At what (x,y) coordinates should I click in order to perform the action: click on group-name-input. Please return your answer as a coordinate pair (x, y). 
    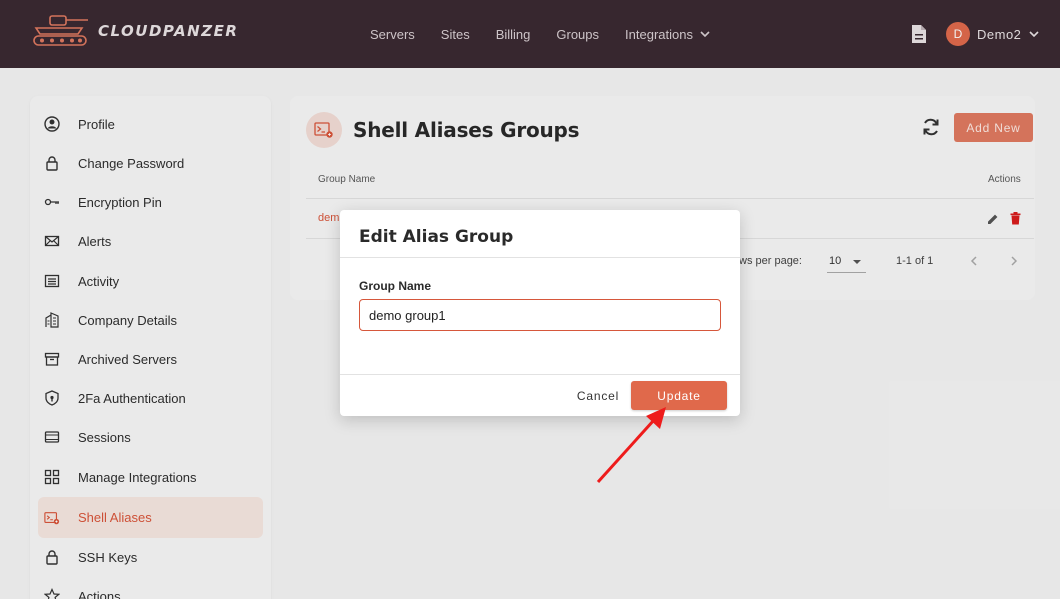
    Looking at the image, I should click on (540, 315).